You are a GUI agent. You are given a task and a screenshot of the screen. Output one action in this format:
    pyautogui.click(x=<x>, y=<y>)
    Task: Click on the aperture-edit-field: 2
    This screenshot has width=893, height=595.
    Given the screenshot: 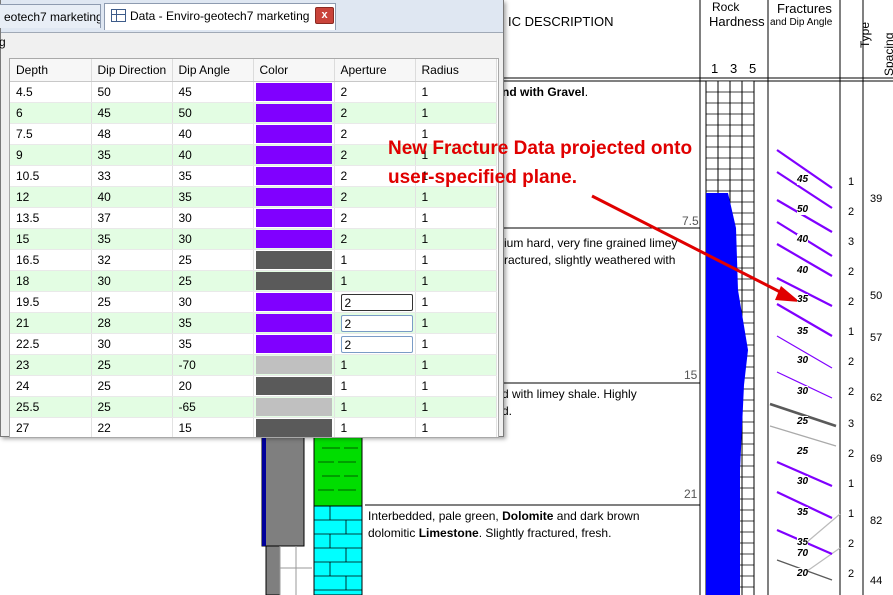 What is the action you would take?
    pyautogui.click(x=376, y=344)
    